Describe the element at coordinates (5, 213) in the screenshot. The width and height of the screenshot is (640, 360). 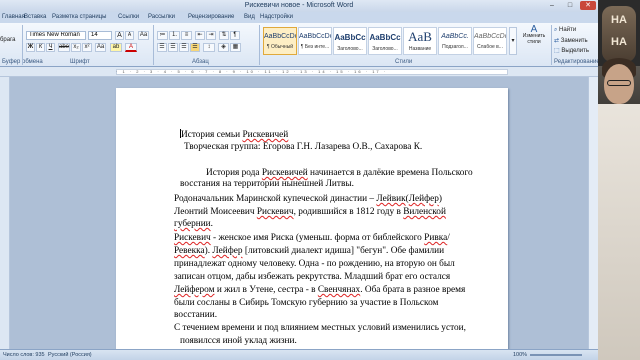
I see `vertical-ruler` at that location.